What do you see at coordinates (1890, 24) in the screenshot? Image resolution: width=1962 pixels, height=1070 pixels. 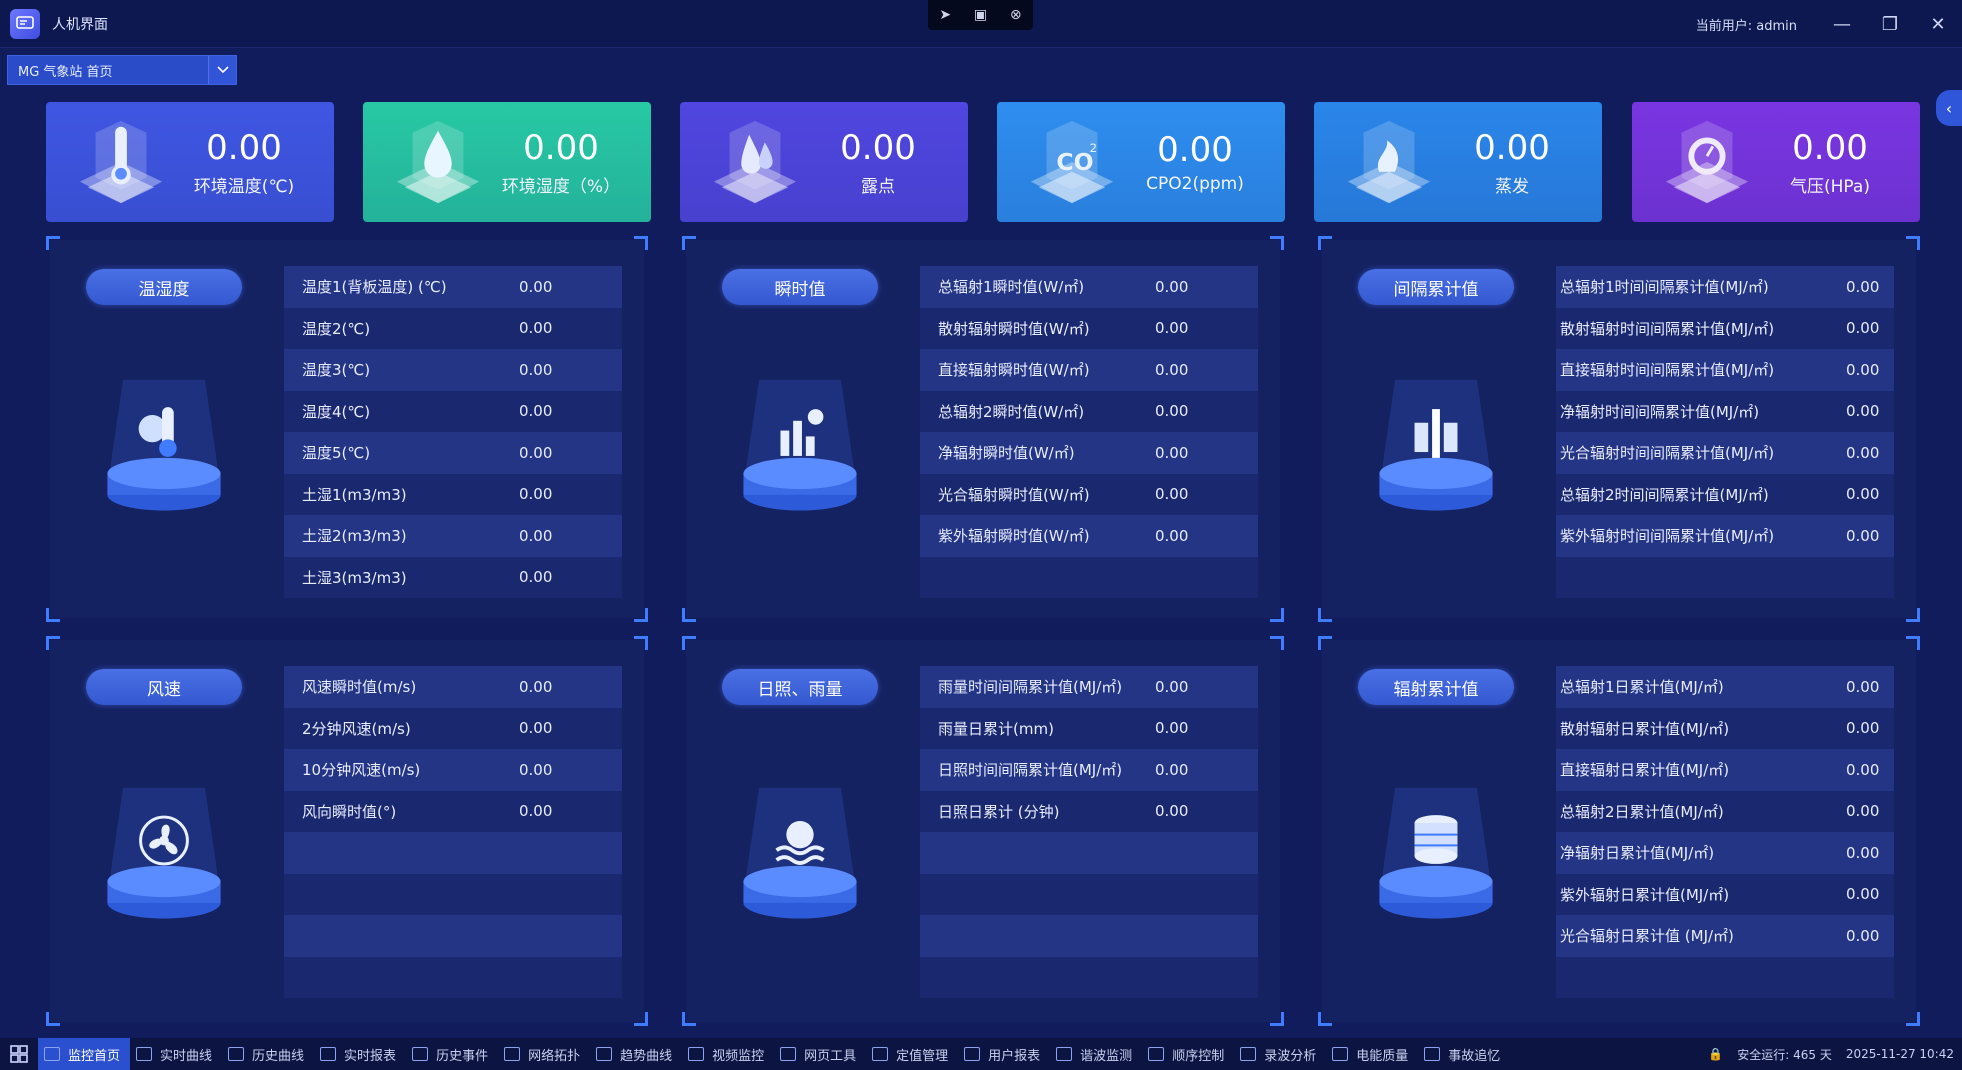 I see `maximize-button: ❐` at bounding box center [1890, 24].